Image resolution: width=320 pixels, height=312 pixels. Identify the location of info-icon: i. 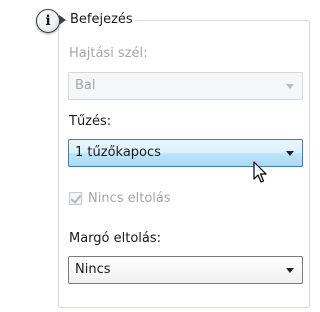
(48, 21).